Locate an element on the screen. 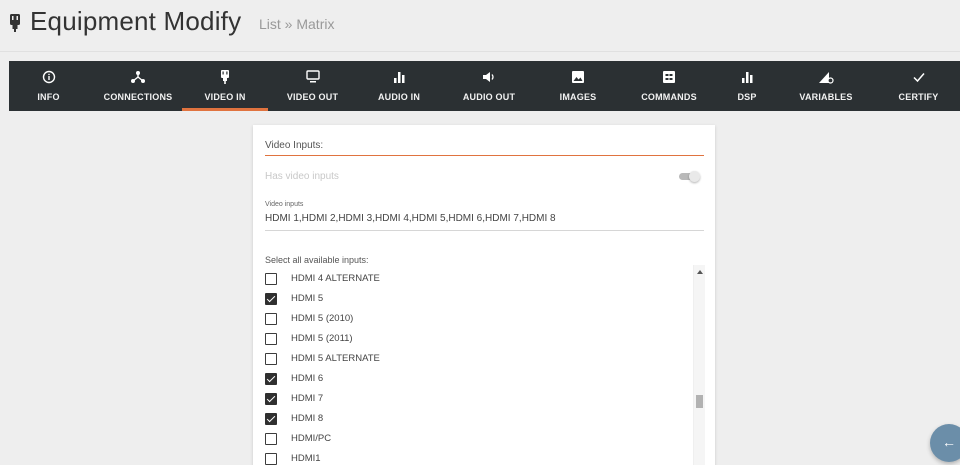 The width and height of the screenshot is (960, 465). page-header: Equipment Modify List » Matrix is located at coordinates (480, 26).